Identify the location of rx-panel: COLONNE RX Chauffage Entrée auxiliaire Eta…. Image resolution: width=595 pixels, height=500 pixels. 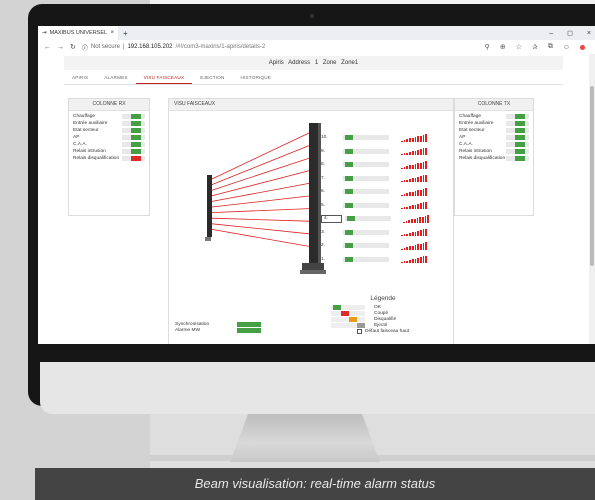
(109, 157).